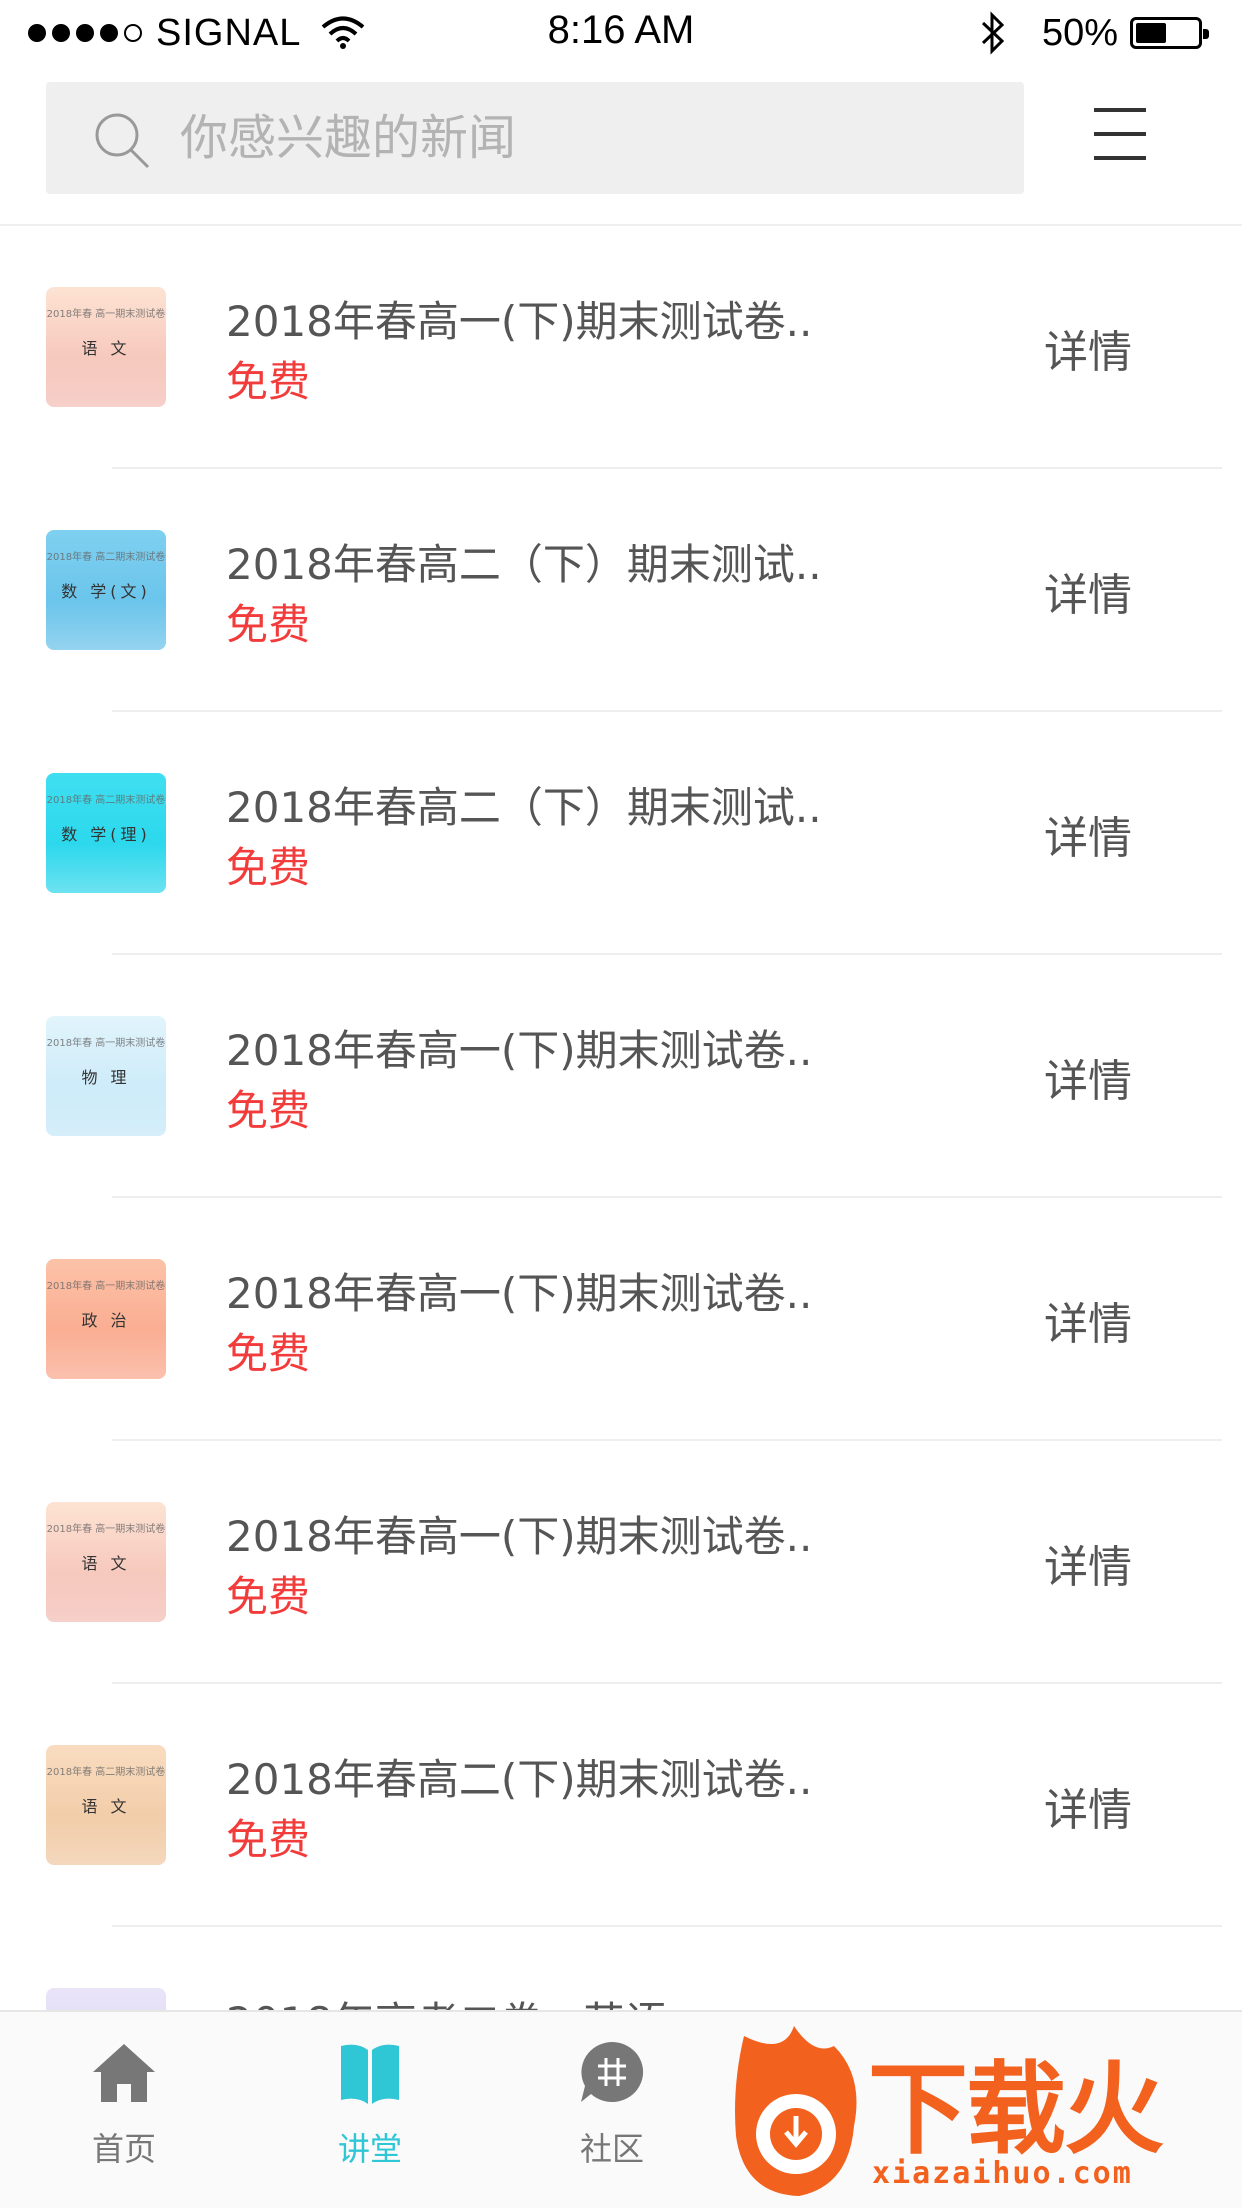  Describe the element at coordinates (1002, 2173) in the screenshot. I see `watermark-url: xiazaihuo.com` at that location.